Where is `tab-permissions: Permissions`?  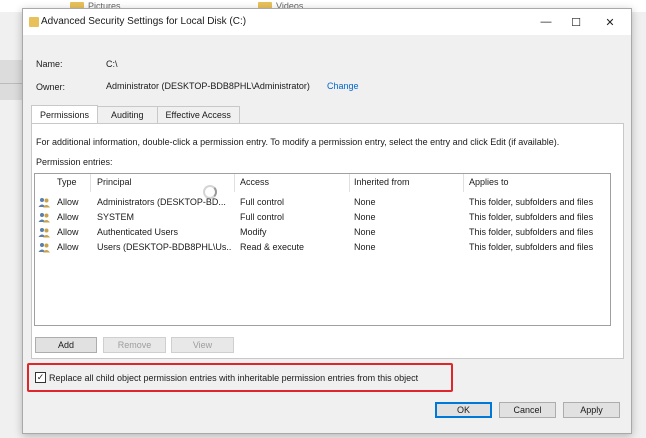
tab-permissions: Permissions is located at coordinates (65, 114).